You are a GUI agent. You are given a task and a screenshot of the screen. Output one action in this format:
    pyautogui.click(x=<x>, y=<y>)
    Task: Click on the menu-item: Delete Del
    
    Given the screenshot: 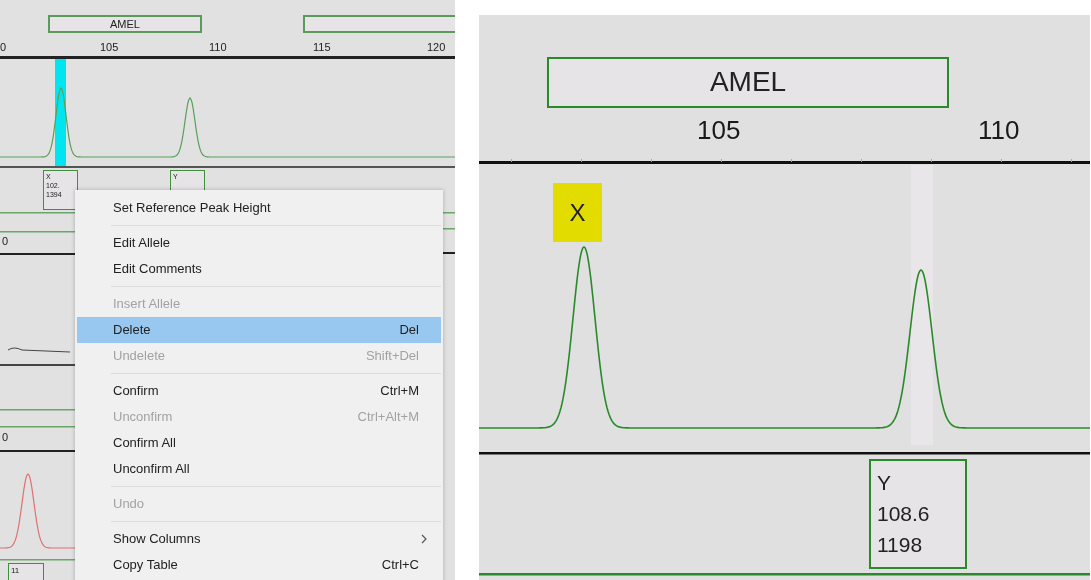 What is the action you would take?
    pyautogui.click(x=259, y=330)
    